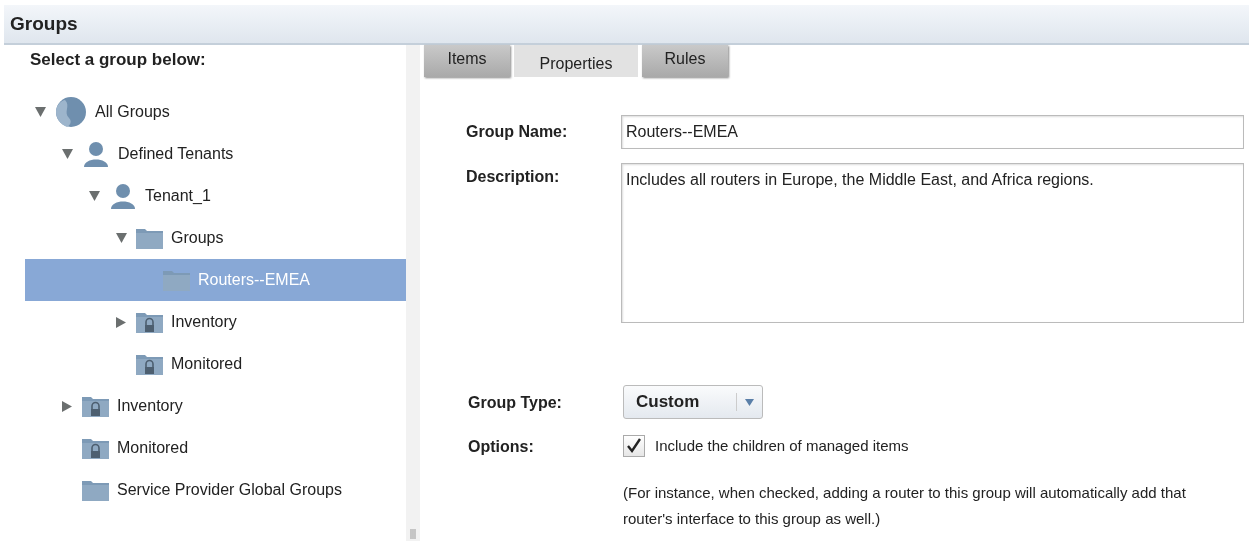 This screenshot has height=541, width=1249. What do you see at coordinates (467, 61) in the screenshot?
I see `tab: Items` at bounding box center [467, 61].